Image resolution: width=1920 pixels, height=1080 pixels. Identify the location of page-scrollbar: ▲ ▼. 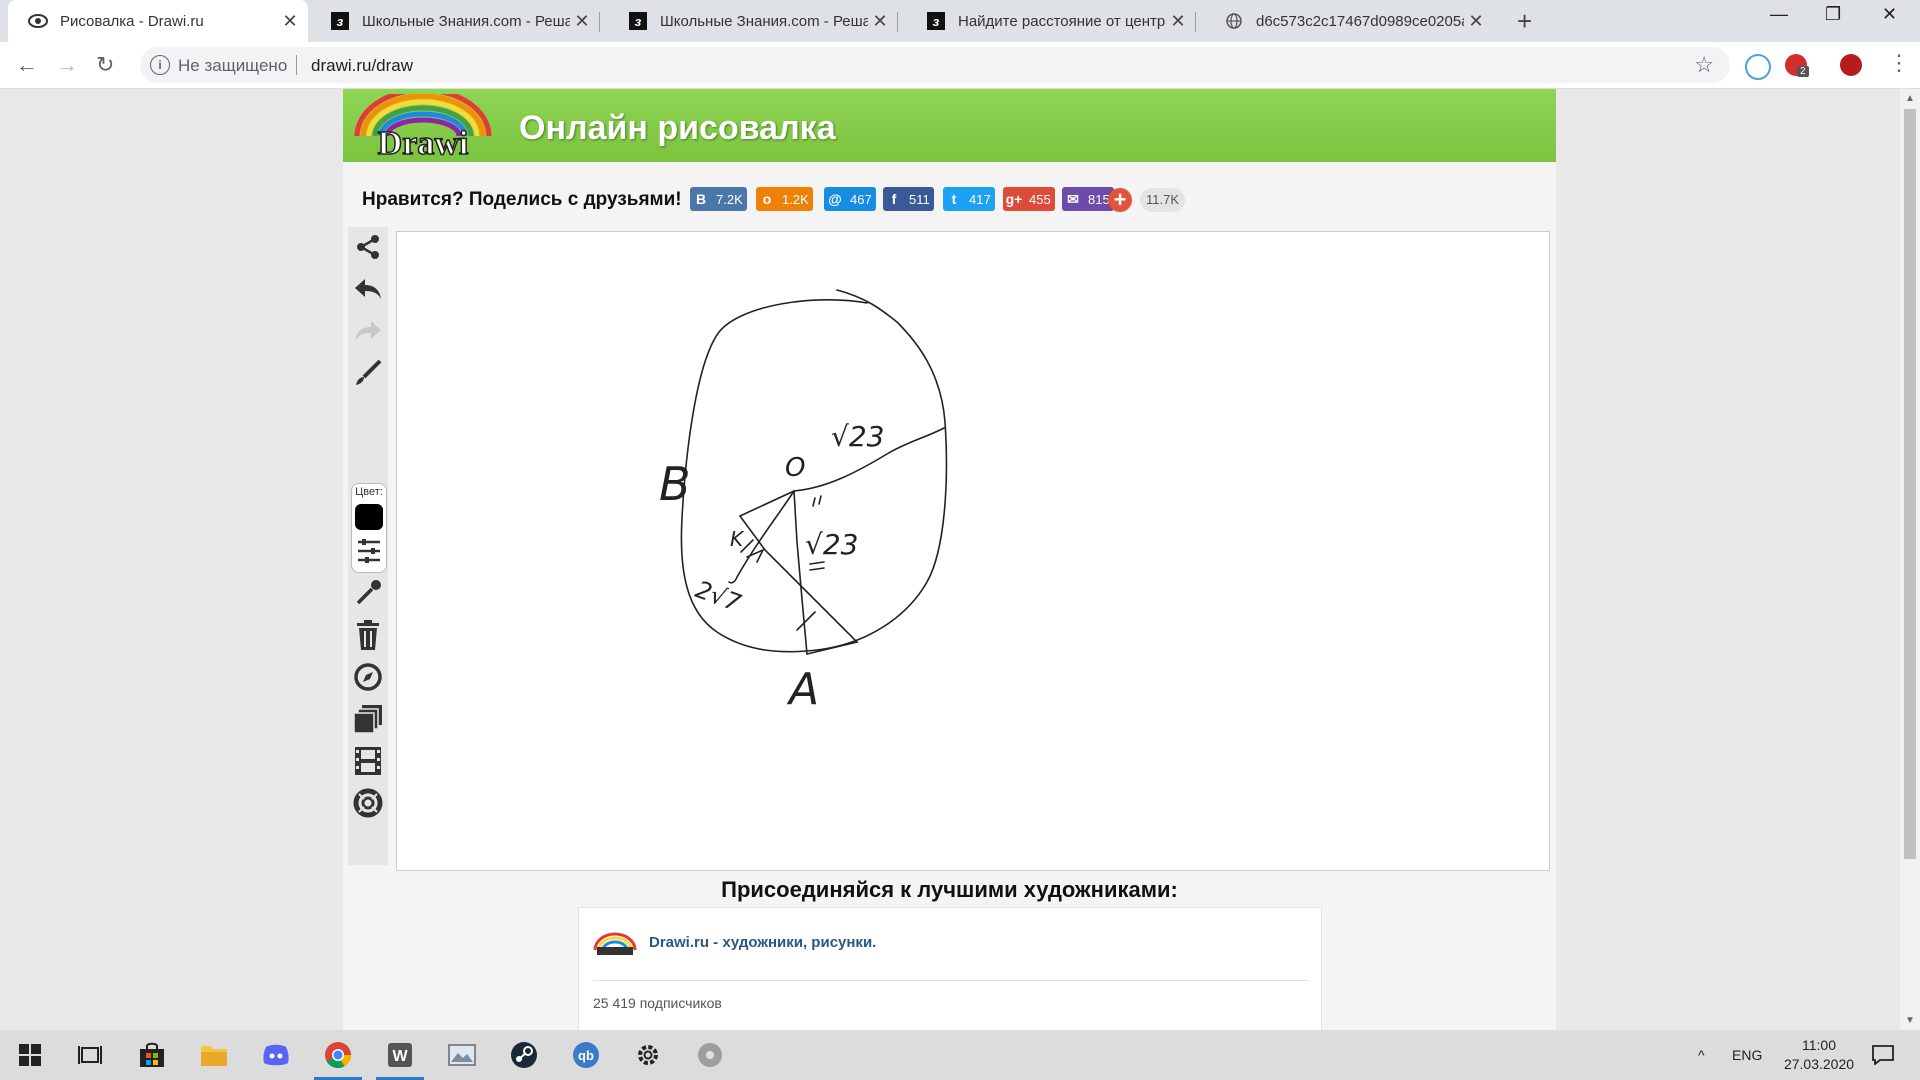
(1910, 559).